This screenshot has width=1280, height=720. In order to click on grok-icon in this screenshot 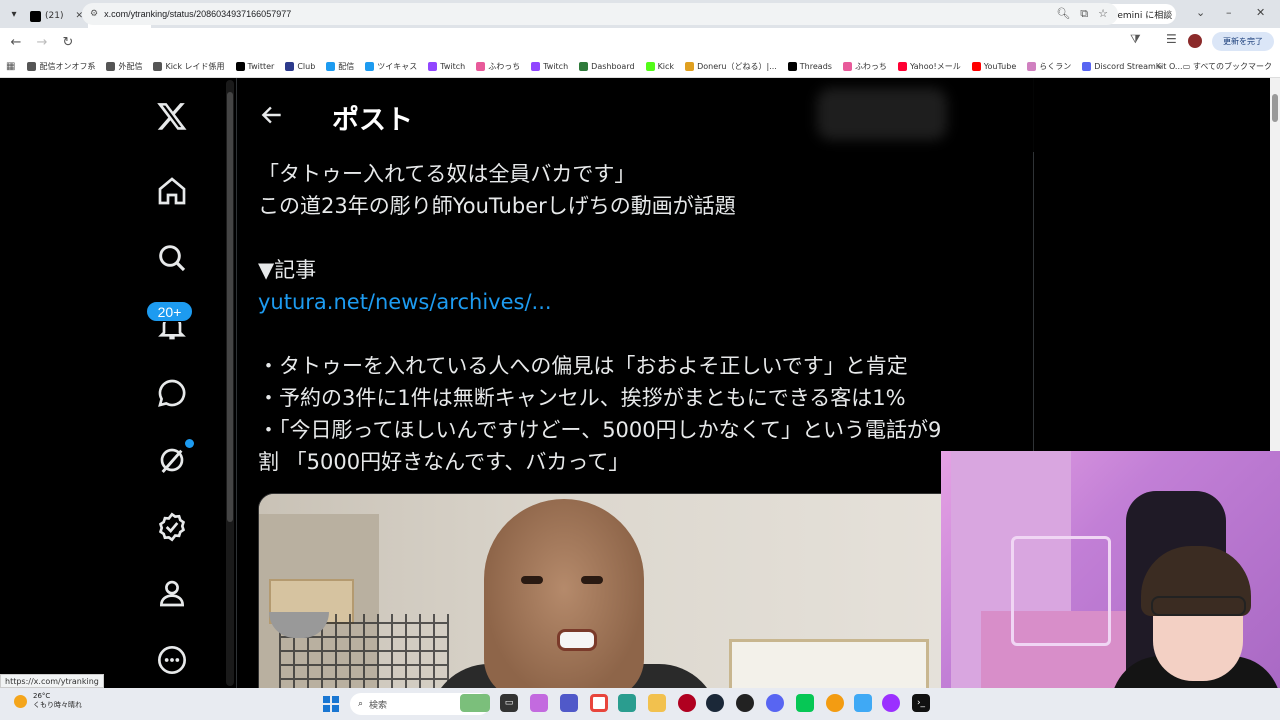, I will do `click(172, 460)`.